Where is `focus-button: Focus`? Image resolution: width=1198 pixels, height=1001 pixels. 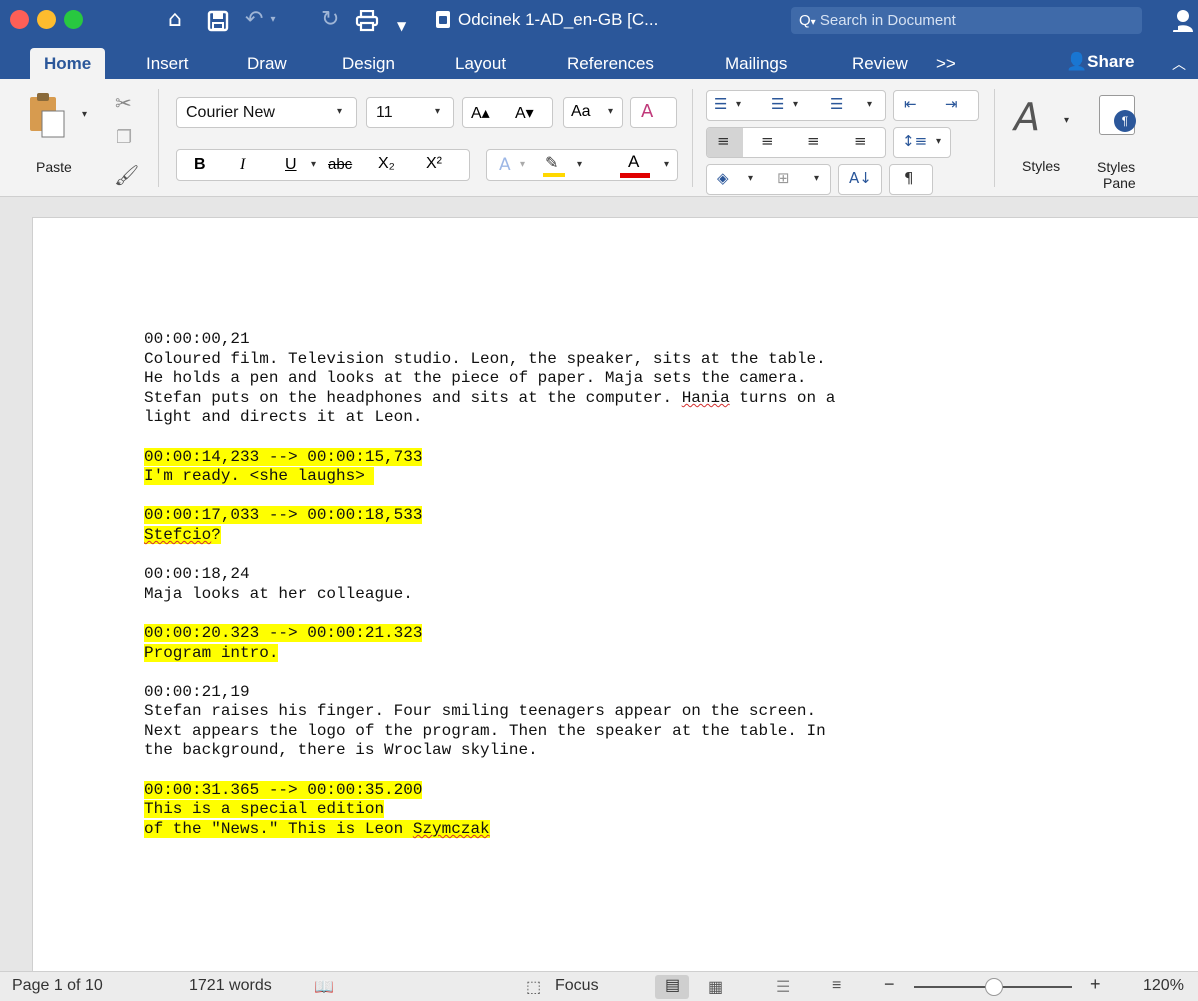
focus-button: Focus is located at coordinates (577, 986).